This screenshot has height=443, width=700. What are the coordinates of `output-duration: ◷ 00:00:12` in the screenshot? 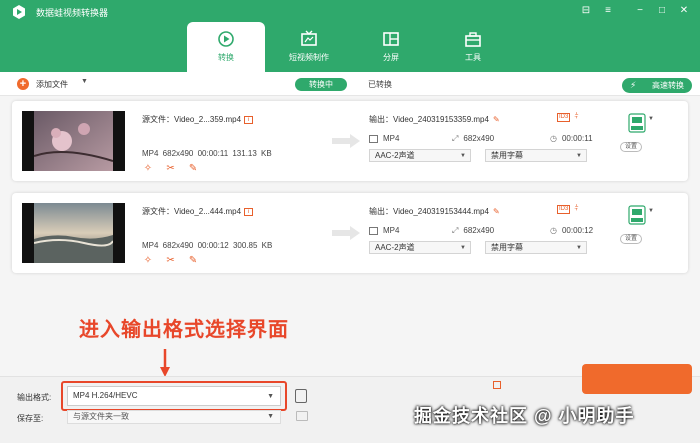 It's located at (572, 230).